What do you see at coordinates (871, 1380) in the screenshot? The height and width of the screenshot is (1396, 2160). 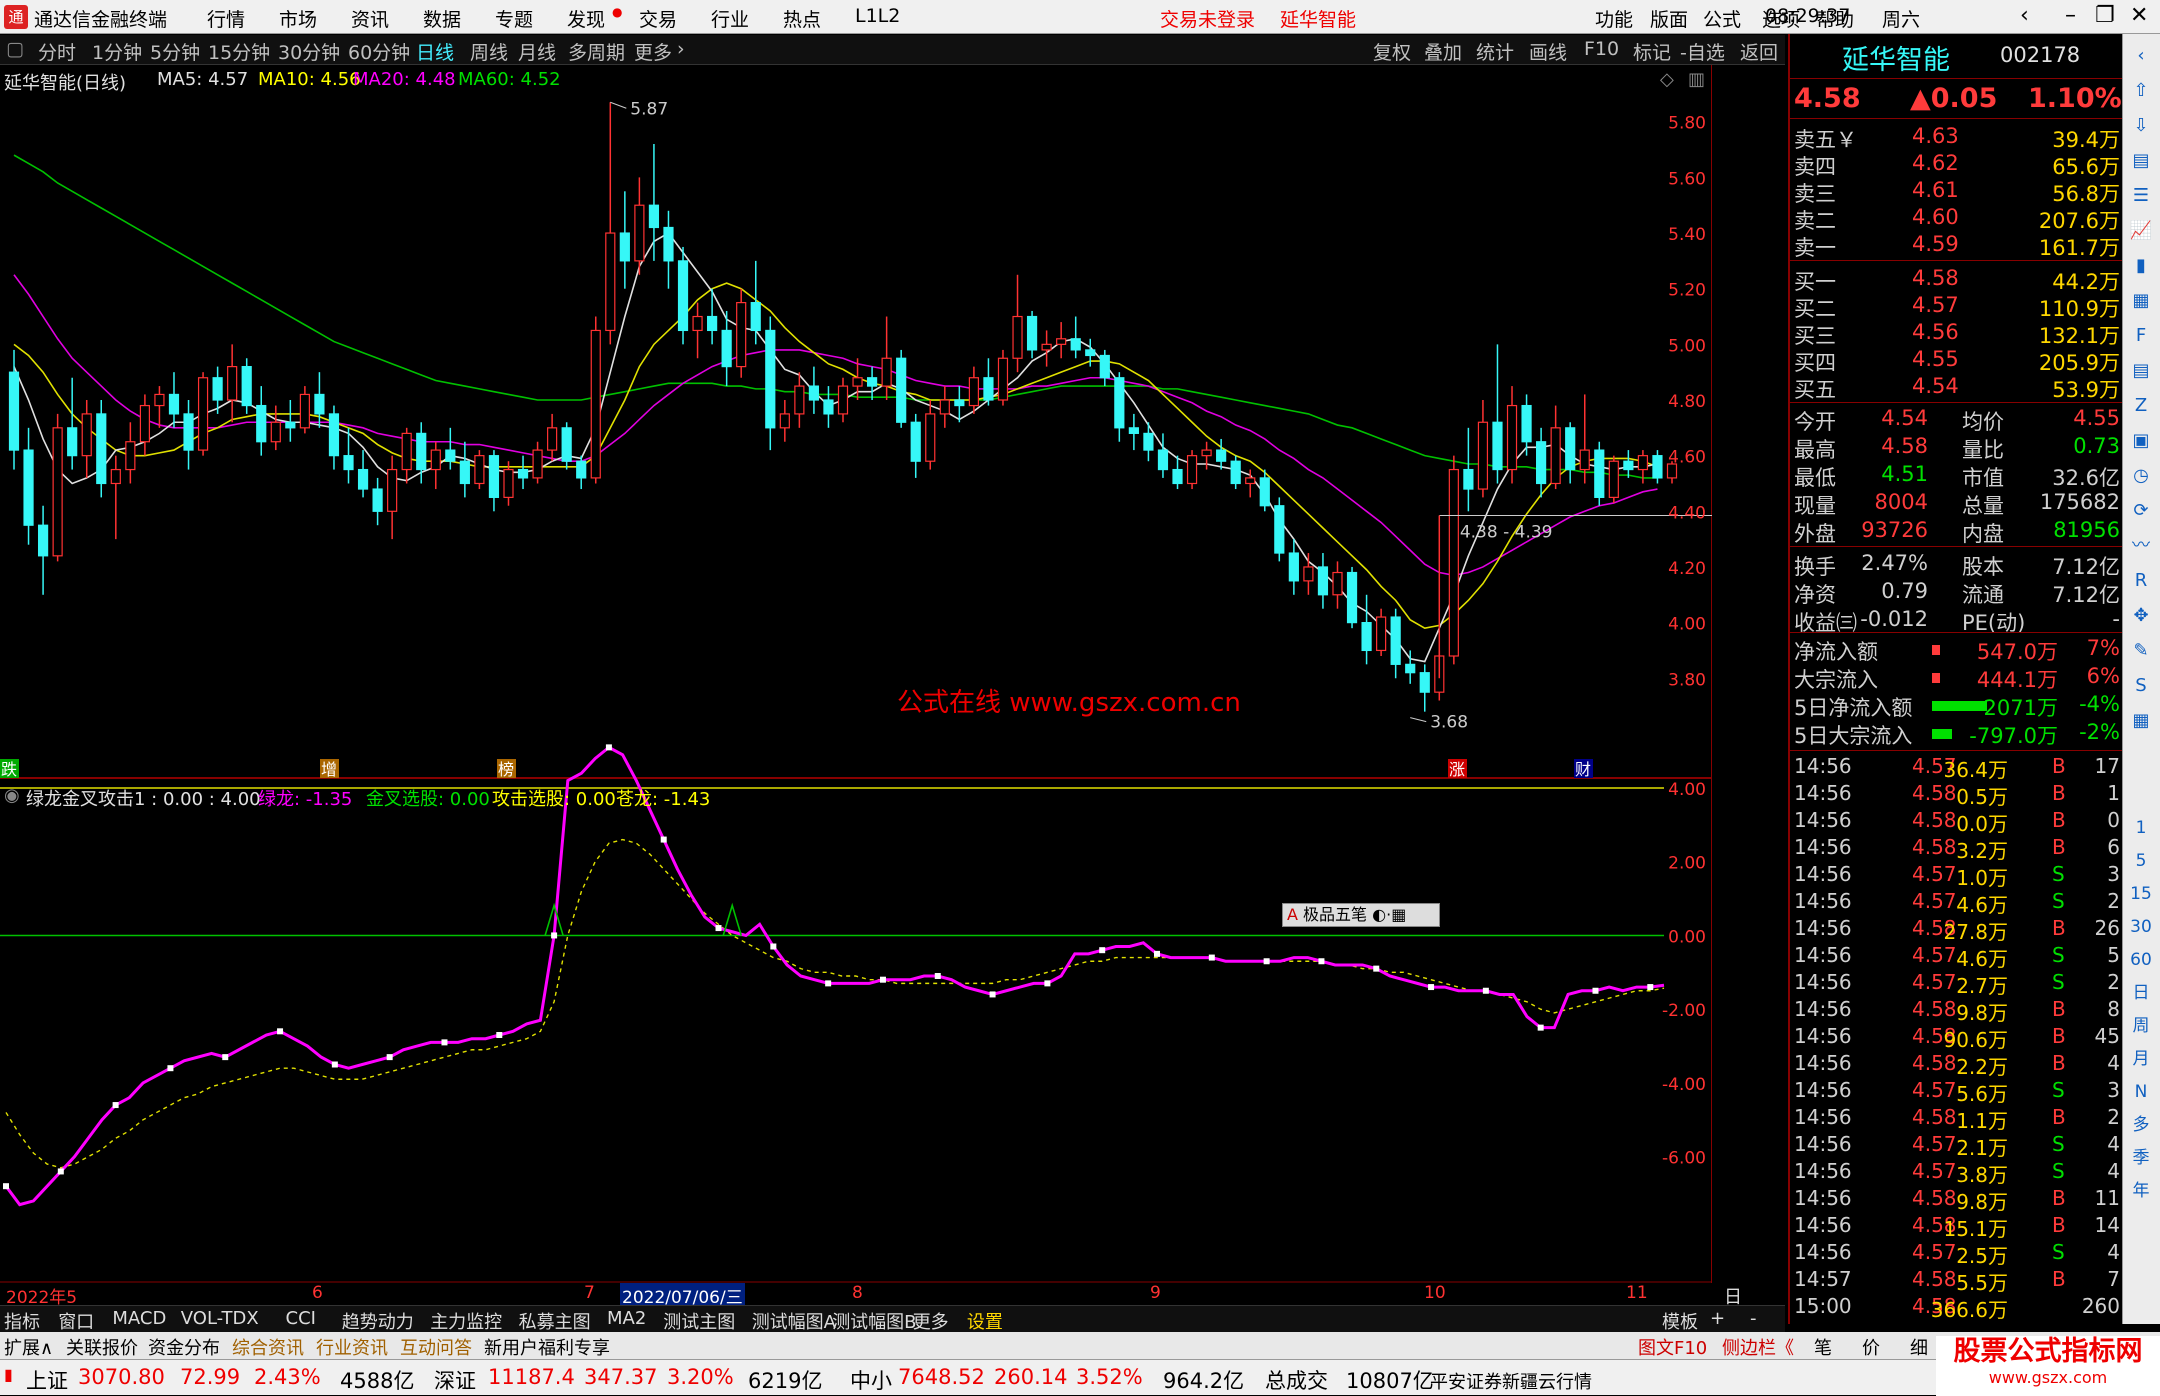 I see `zx-name: 中小` at bounding box center [871, 1380].